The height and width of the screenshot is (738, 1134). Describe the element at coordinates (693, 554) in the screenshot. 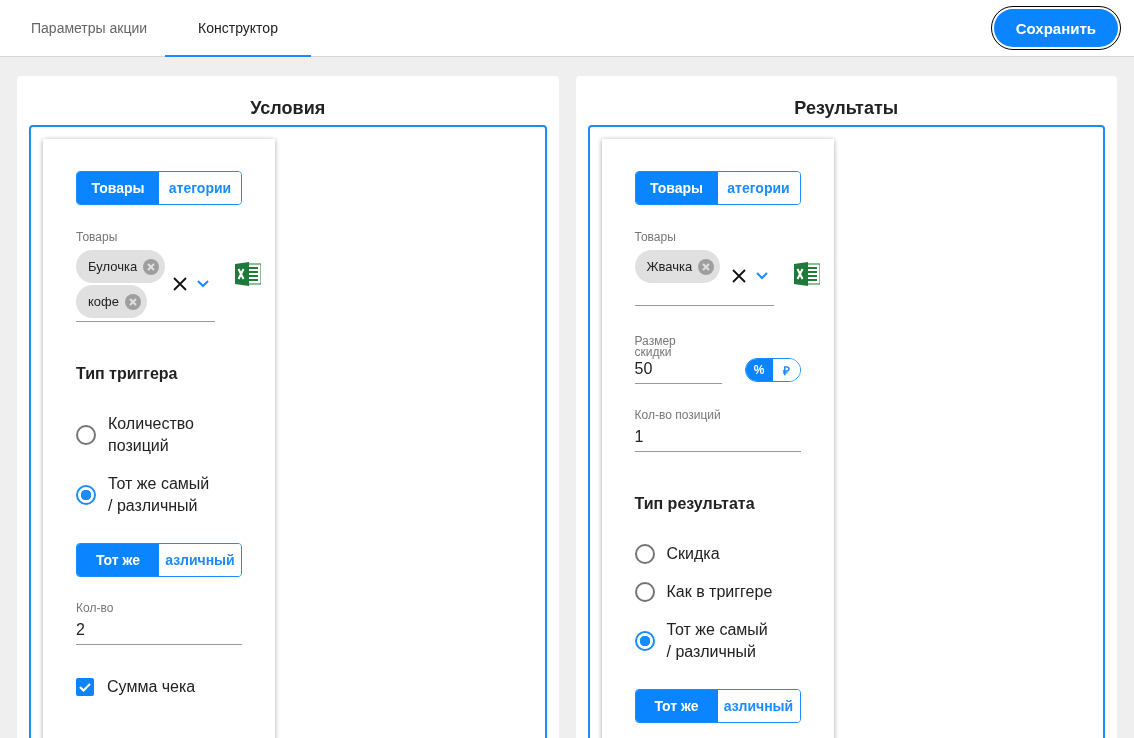

I see `radio-label: Скидка` at that location.